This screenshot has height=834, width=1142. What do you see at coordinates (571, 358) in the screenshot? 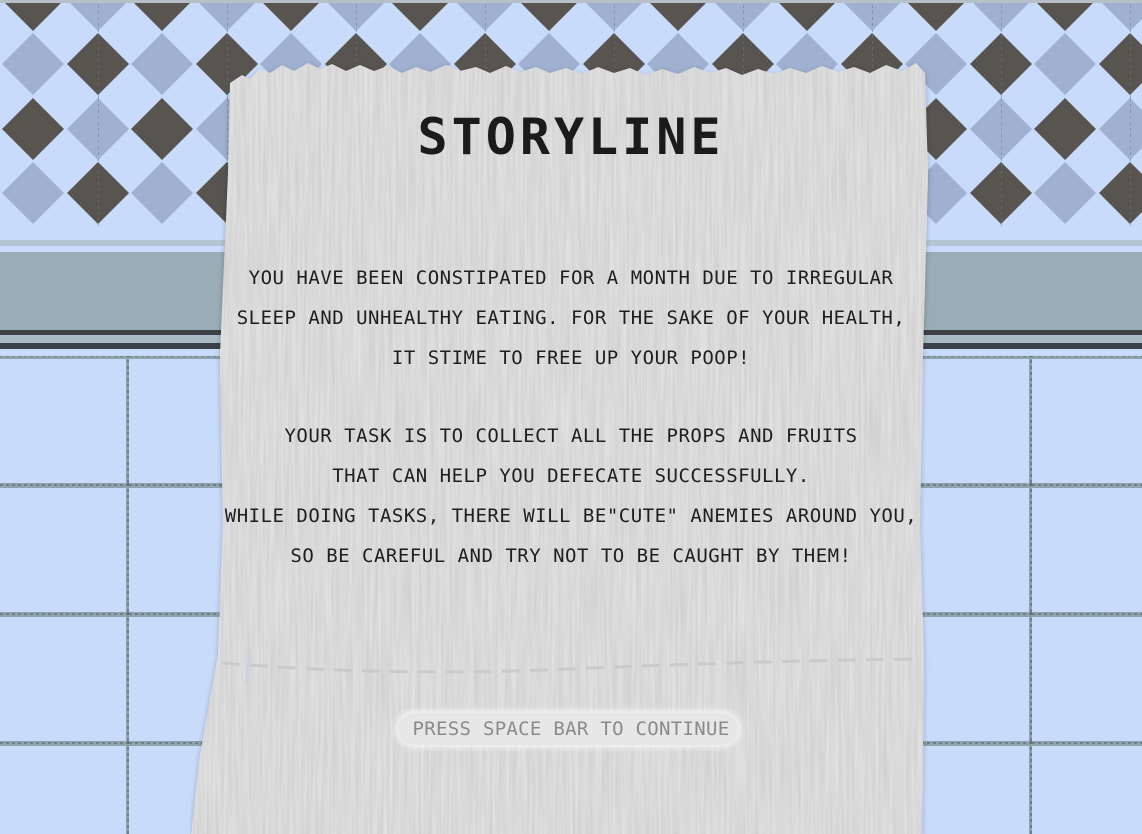
I see `story-line-3: IT STIME TO FREE UP YOUR POOP!` at bounding box center [571, 358].